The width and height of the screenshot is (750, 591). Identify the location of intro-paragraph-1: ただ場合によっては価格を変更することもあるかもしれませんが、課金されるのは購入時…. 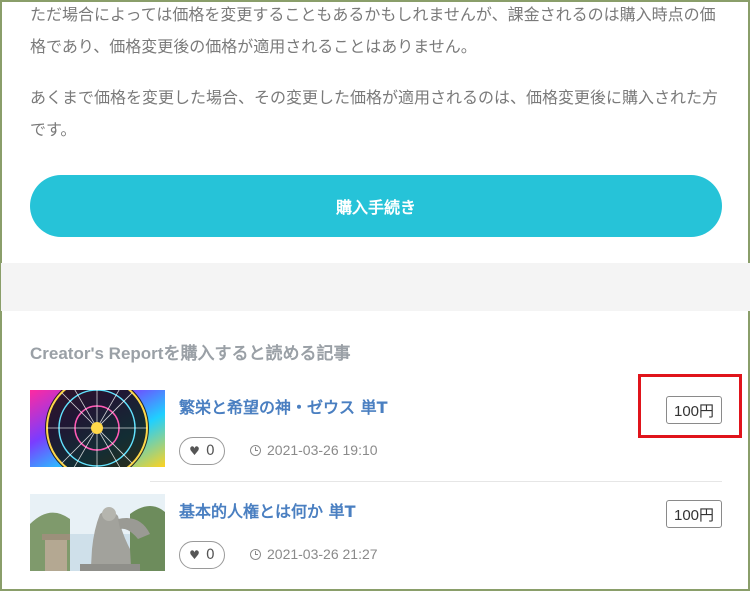
(373, 30).